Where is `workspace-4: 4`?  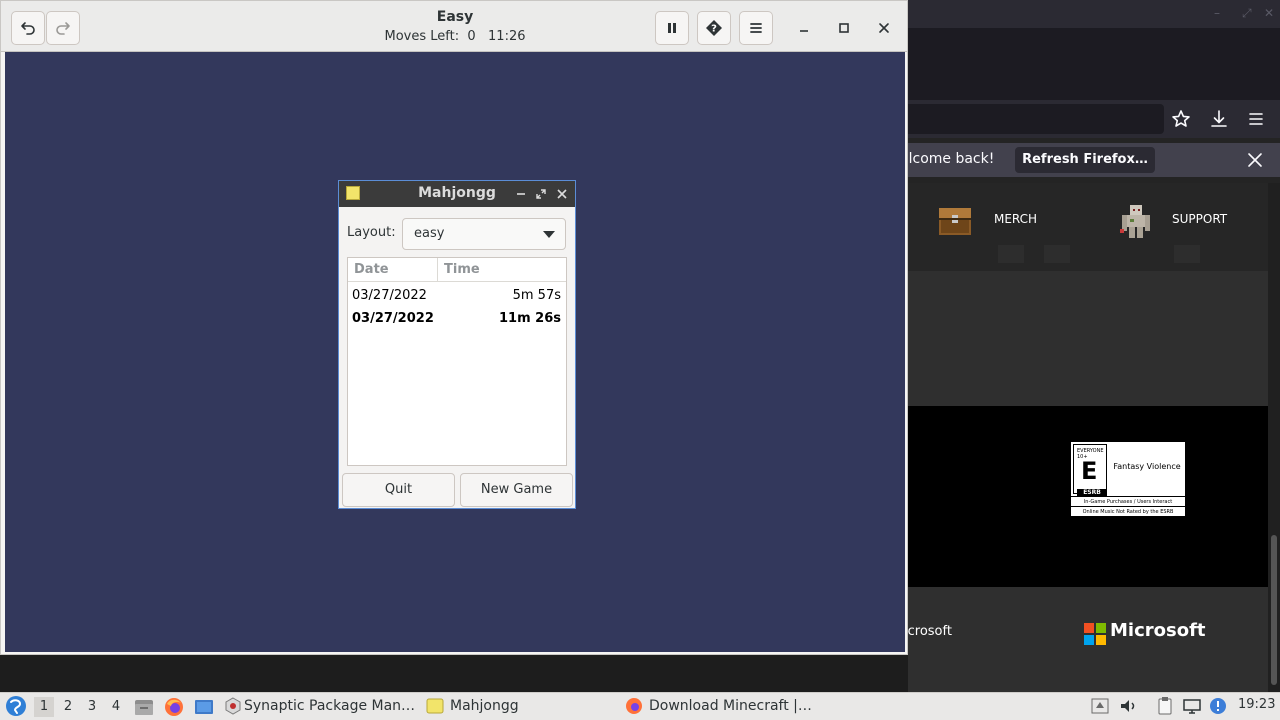
workspace-4: 4 is located at coordinates (116, 707).